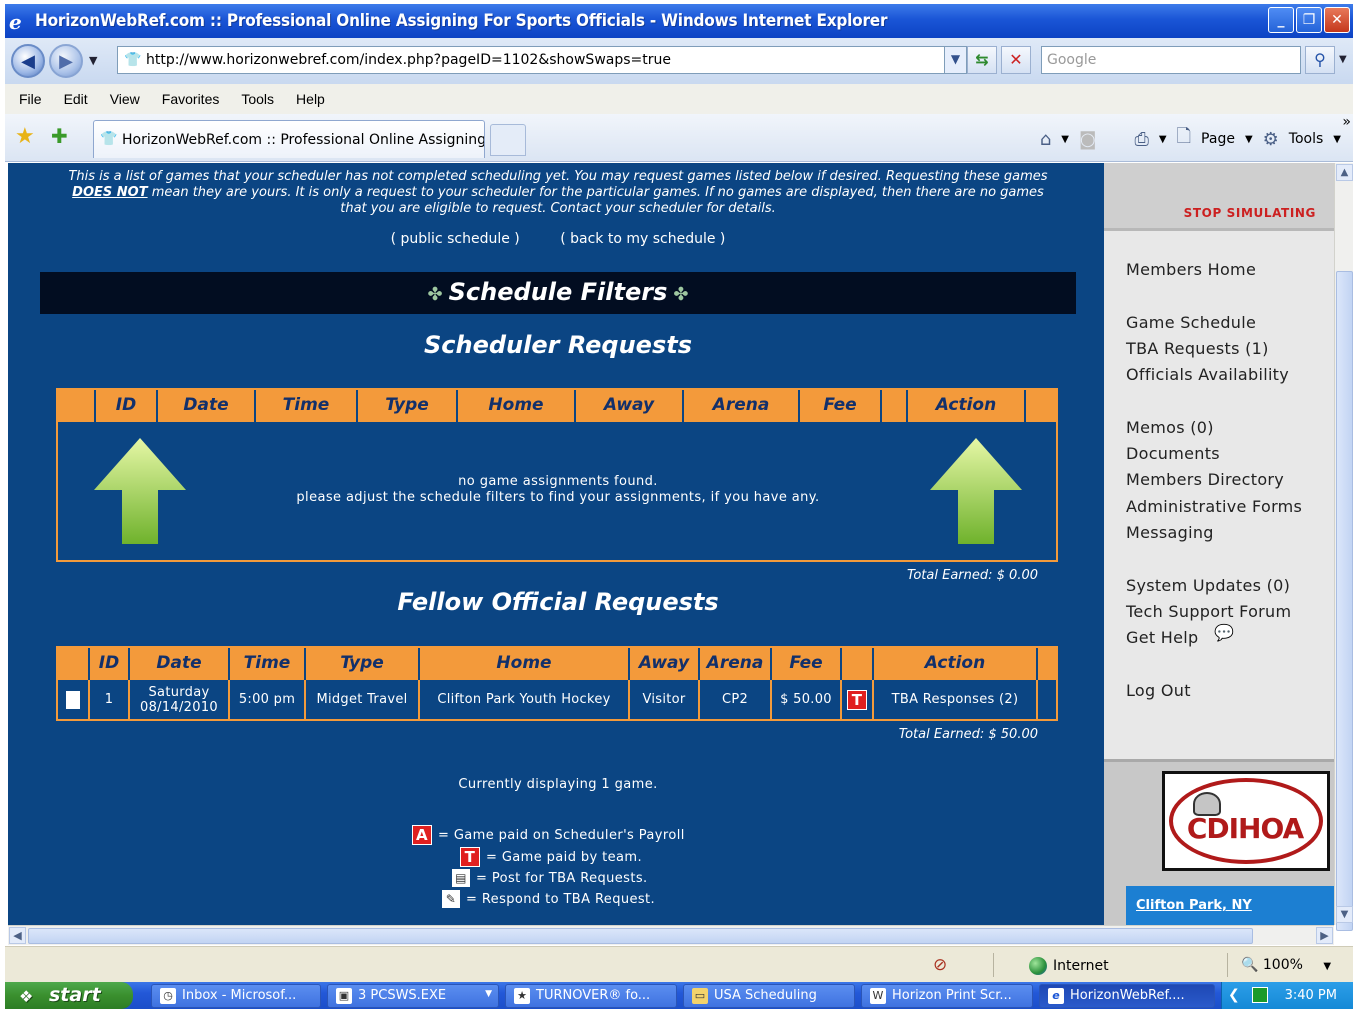 The height and width of the screenshot is (1009, 1353). What do you see at coordinates (59, 136) in the screenshot?
I see `add-favorite-icon: ✚` at bounding box center [59, 136].